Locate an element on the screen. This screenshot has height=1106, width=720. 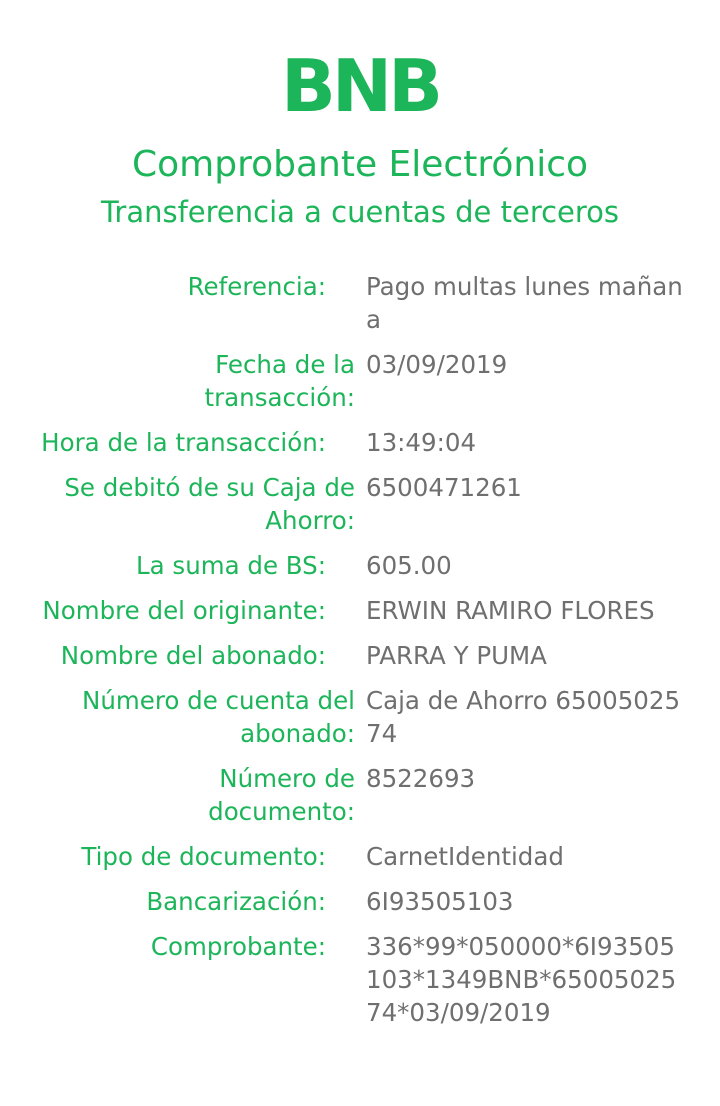
detail-row-hora: Hora de la transacción: 13:49:04 is located at coordinates (360, 442).